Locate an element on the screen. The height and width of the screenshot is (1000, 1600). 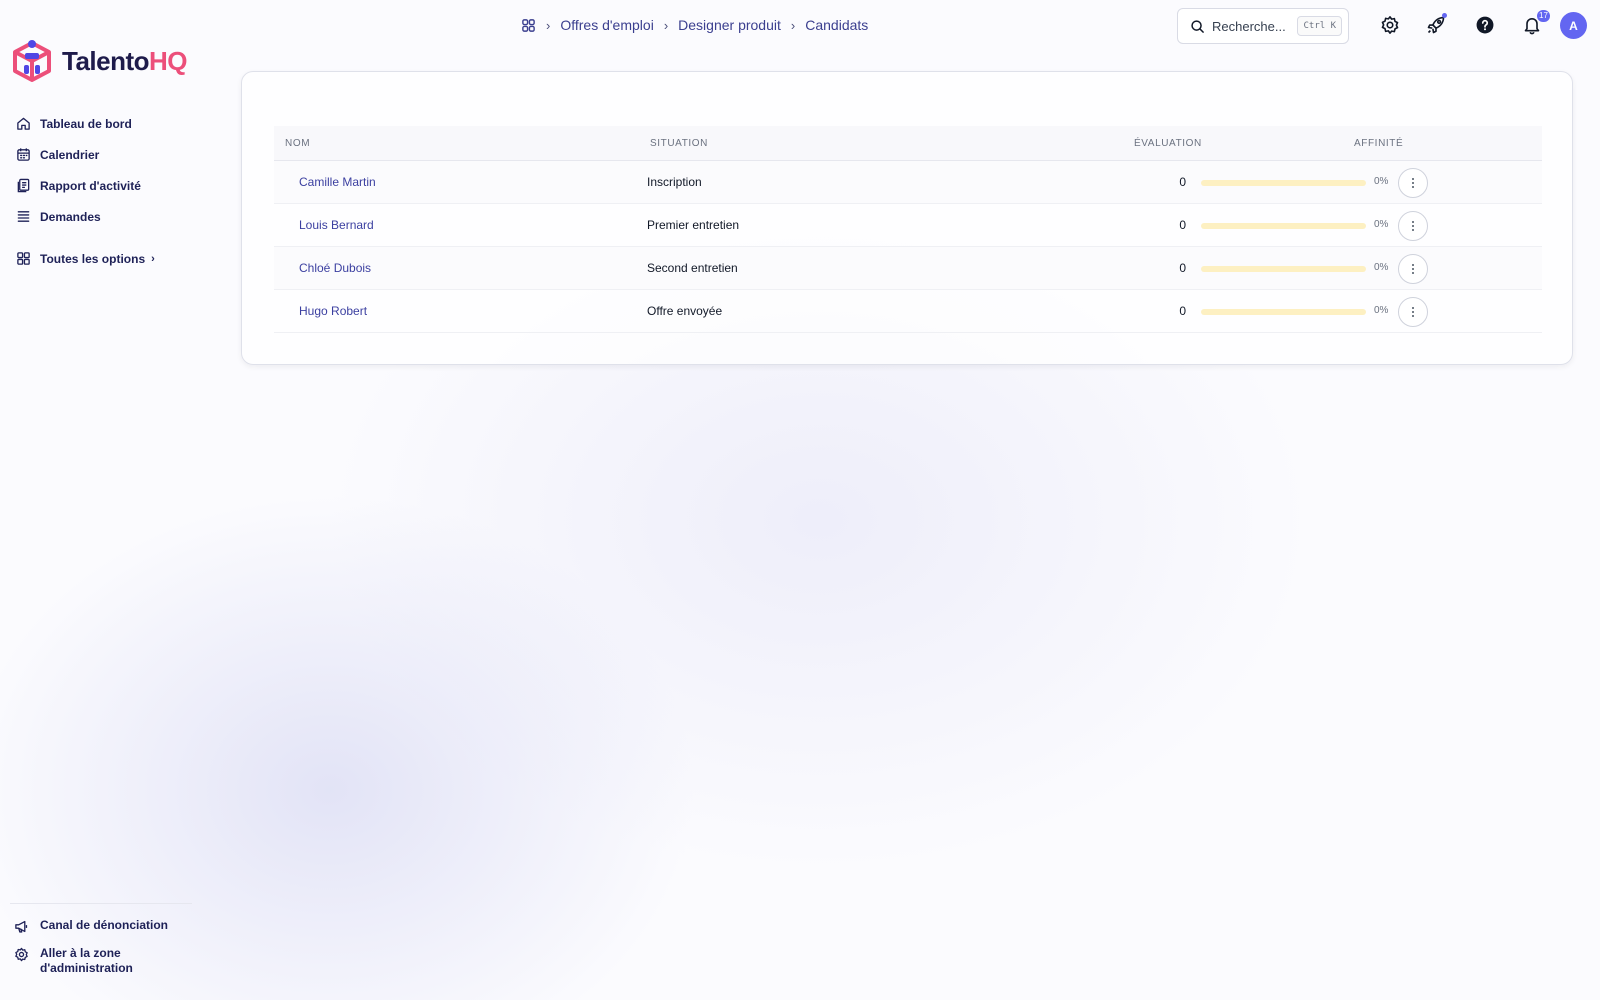
sidebar-item-label: Tableau de bord is located at coordinates (86, 123).